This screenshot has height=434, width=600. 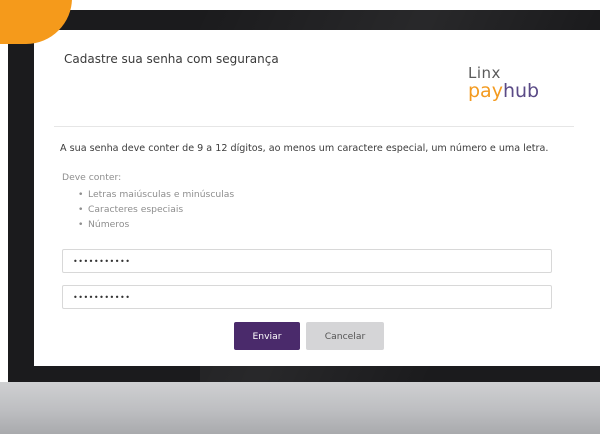 I want to click on linx-payhub-logo: Linx payhub, so click(x=523, y=86).